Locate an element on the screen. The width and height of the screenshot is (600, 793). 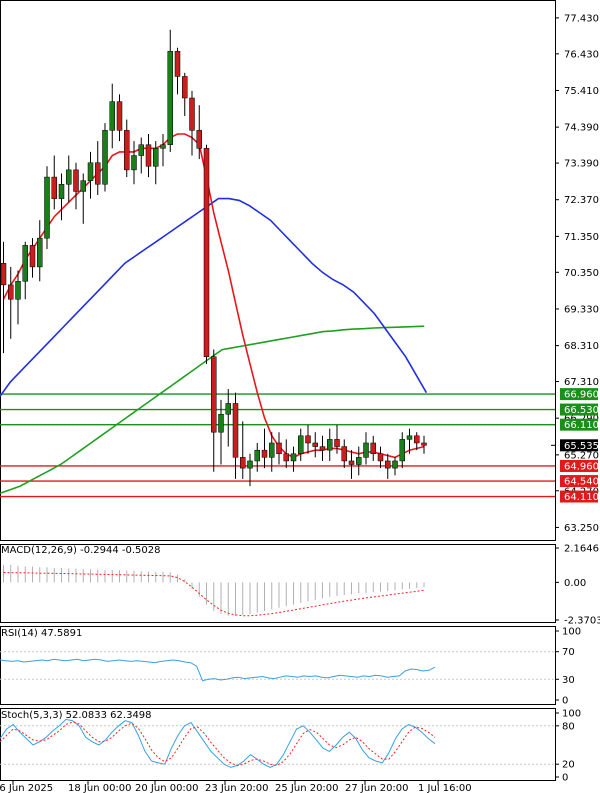
price-tick-label: 75.410 is located at coordinates (581, 91).